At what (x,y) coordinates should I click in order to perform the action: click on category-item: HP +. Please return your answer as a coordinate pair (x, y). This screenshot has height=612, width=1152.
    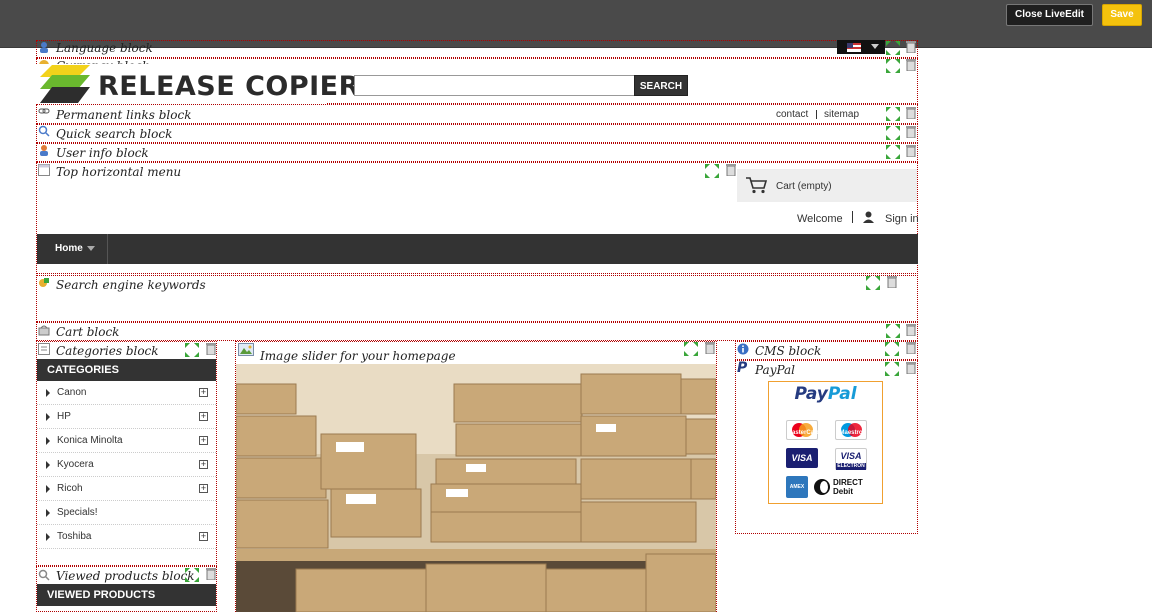
    Looking at the image, I should click on (126, 417).